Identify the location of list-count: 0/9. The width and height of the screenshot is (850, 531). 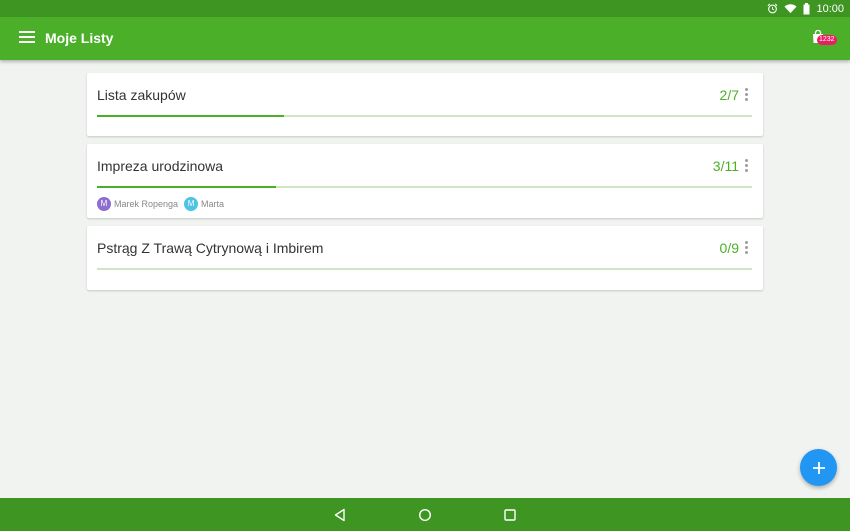
(729, 248).